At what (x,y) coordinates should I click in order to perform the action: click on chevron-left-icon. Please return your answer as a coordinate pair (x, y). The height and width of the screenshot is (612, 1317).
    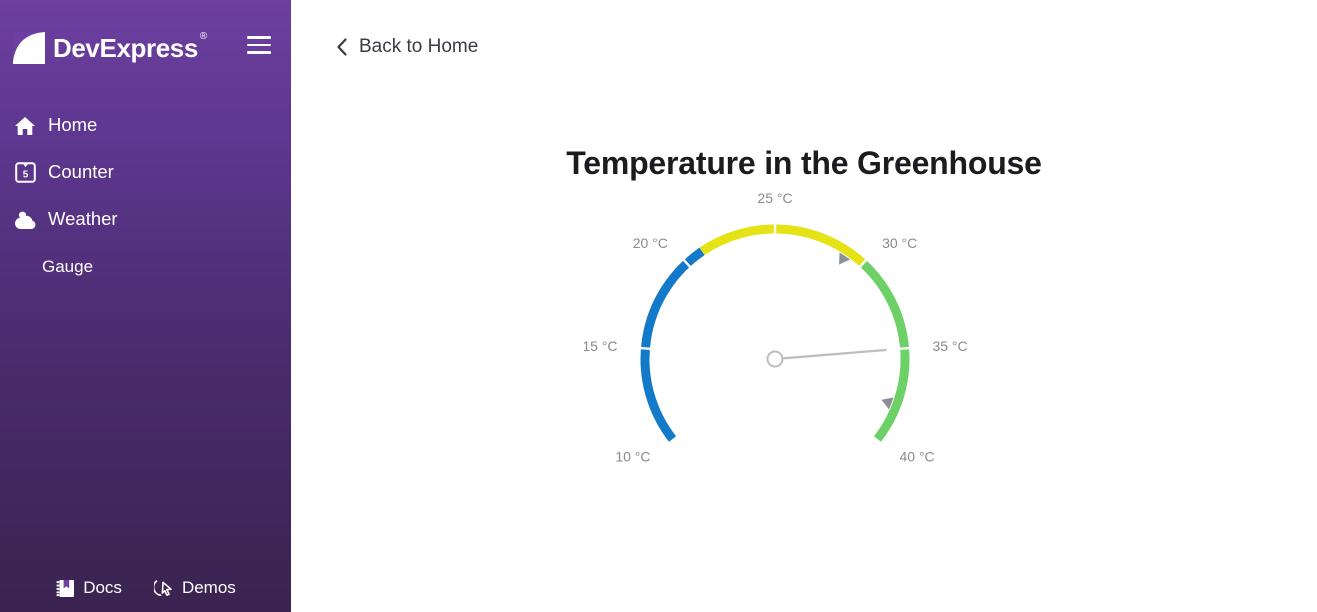
    Looking at the image, I should click on (342, 47).